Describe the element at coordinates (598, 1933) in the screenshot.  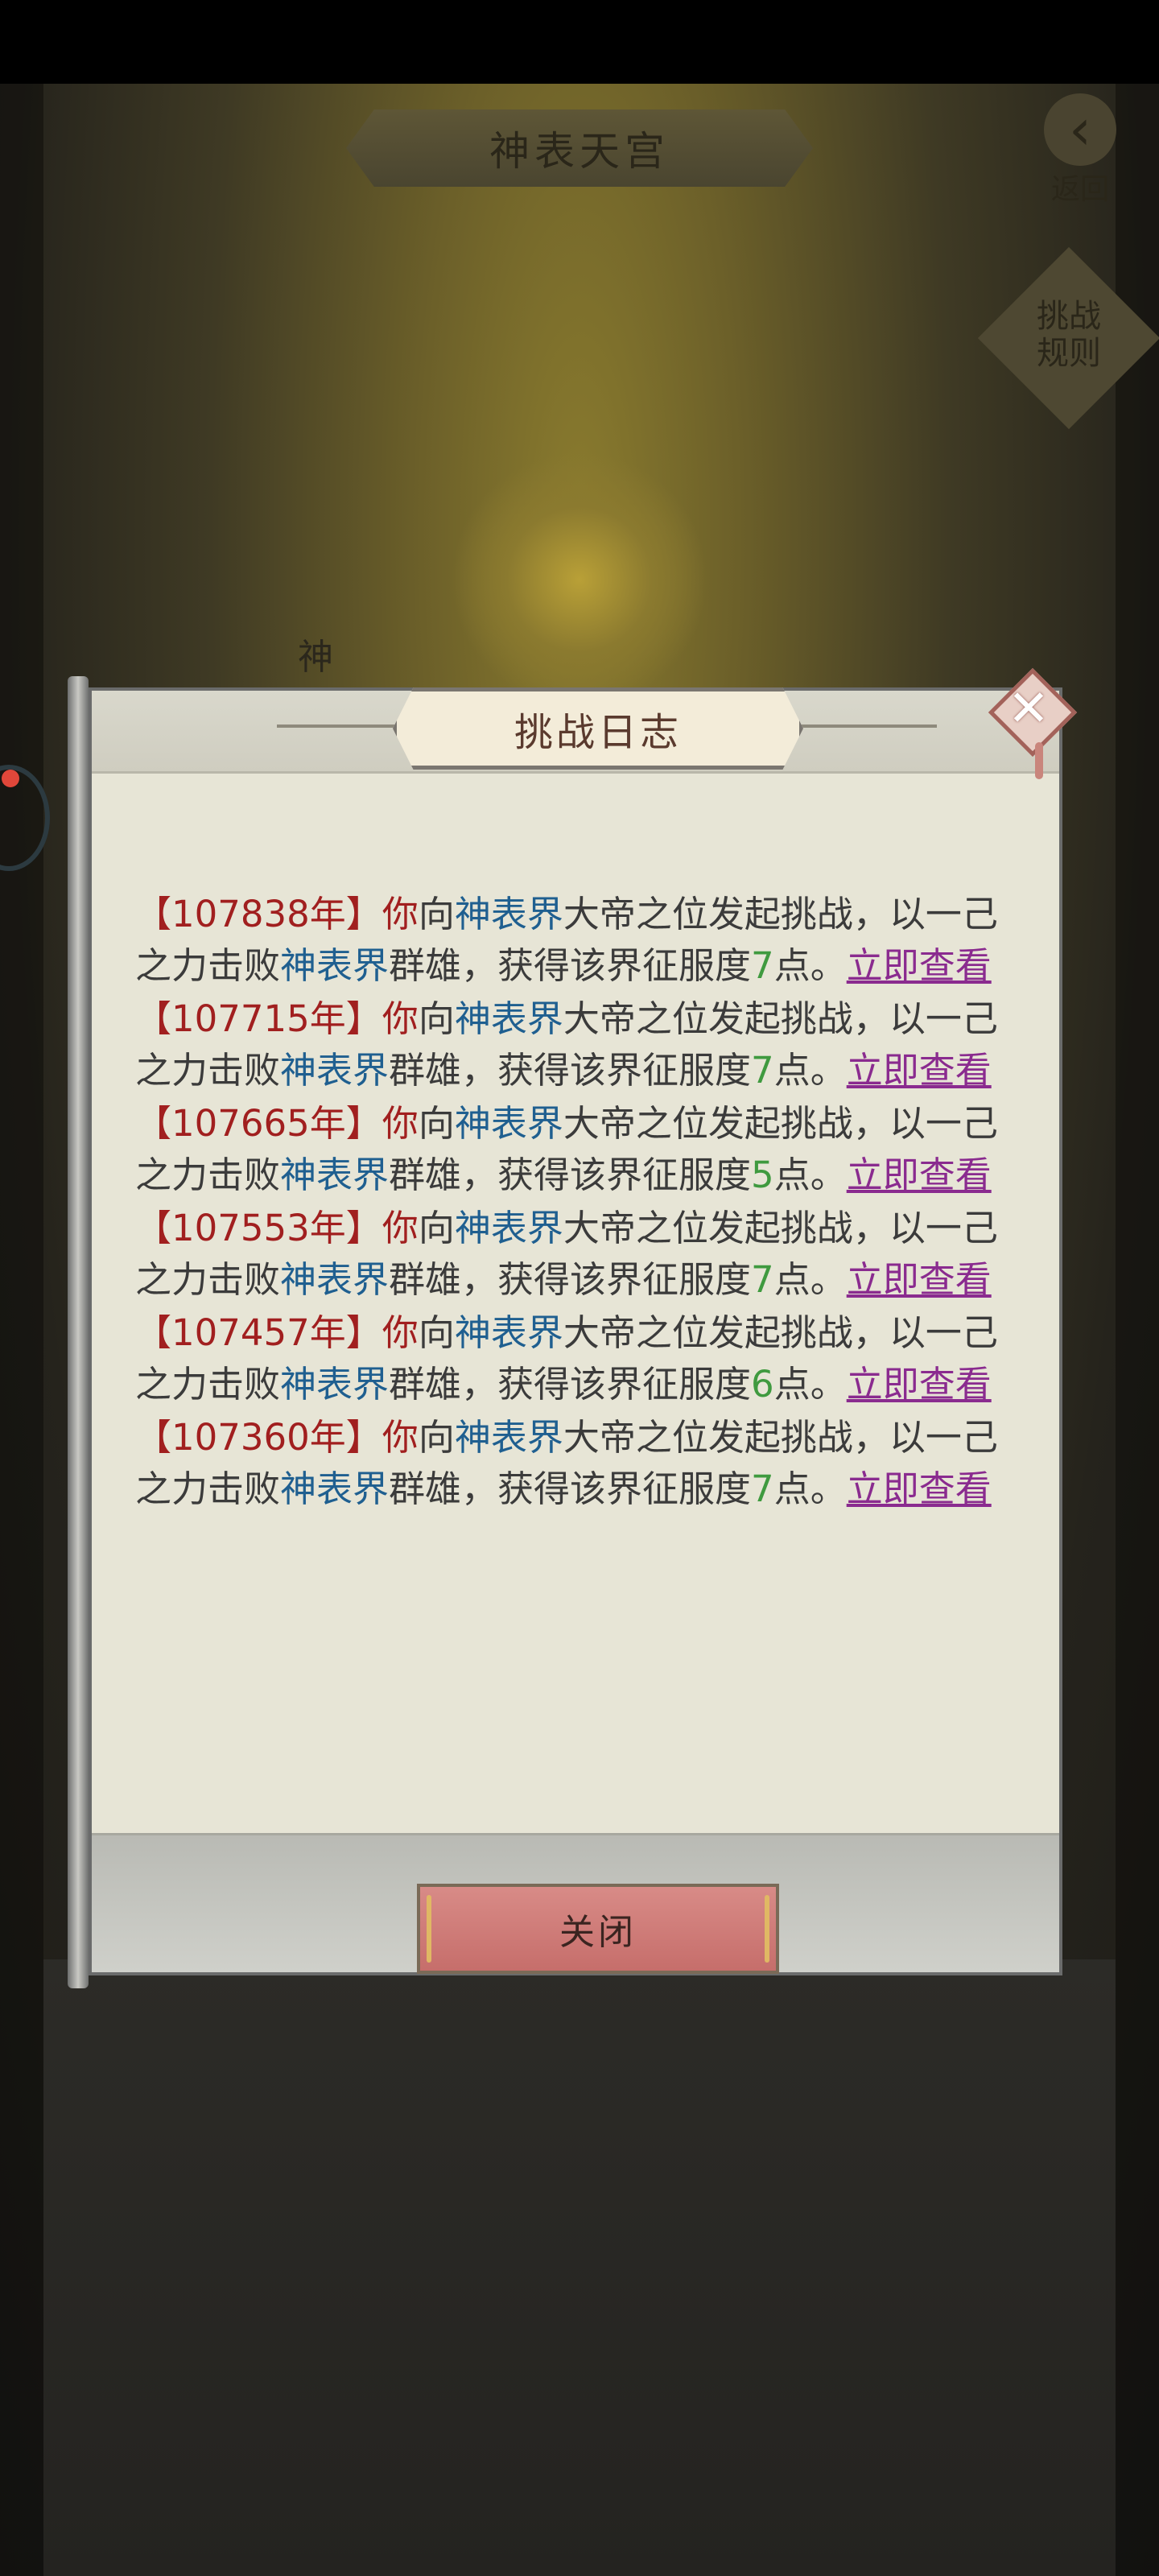
I see `close-button-label: 关闭` at that location.